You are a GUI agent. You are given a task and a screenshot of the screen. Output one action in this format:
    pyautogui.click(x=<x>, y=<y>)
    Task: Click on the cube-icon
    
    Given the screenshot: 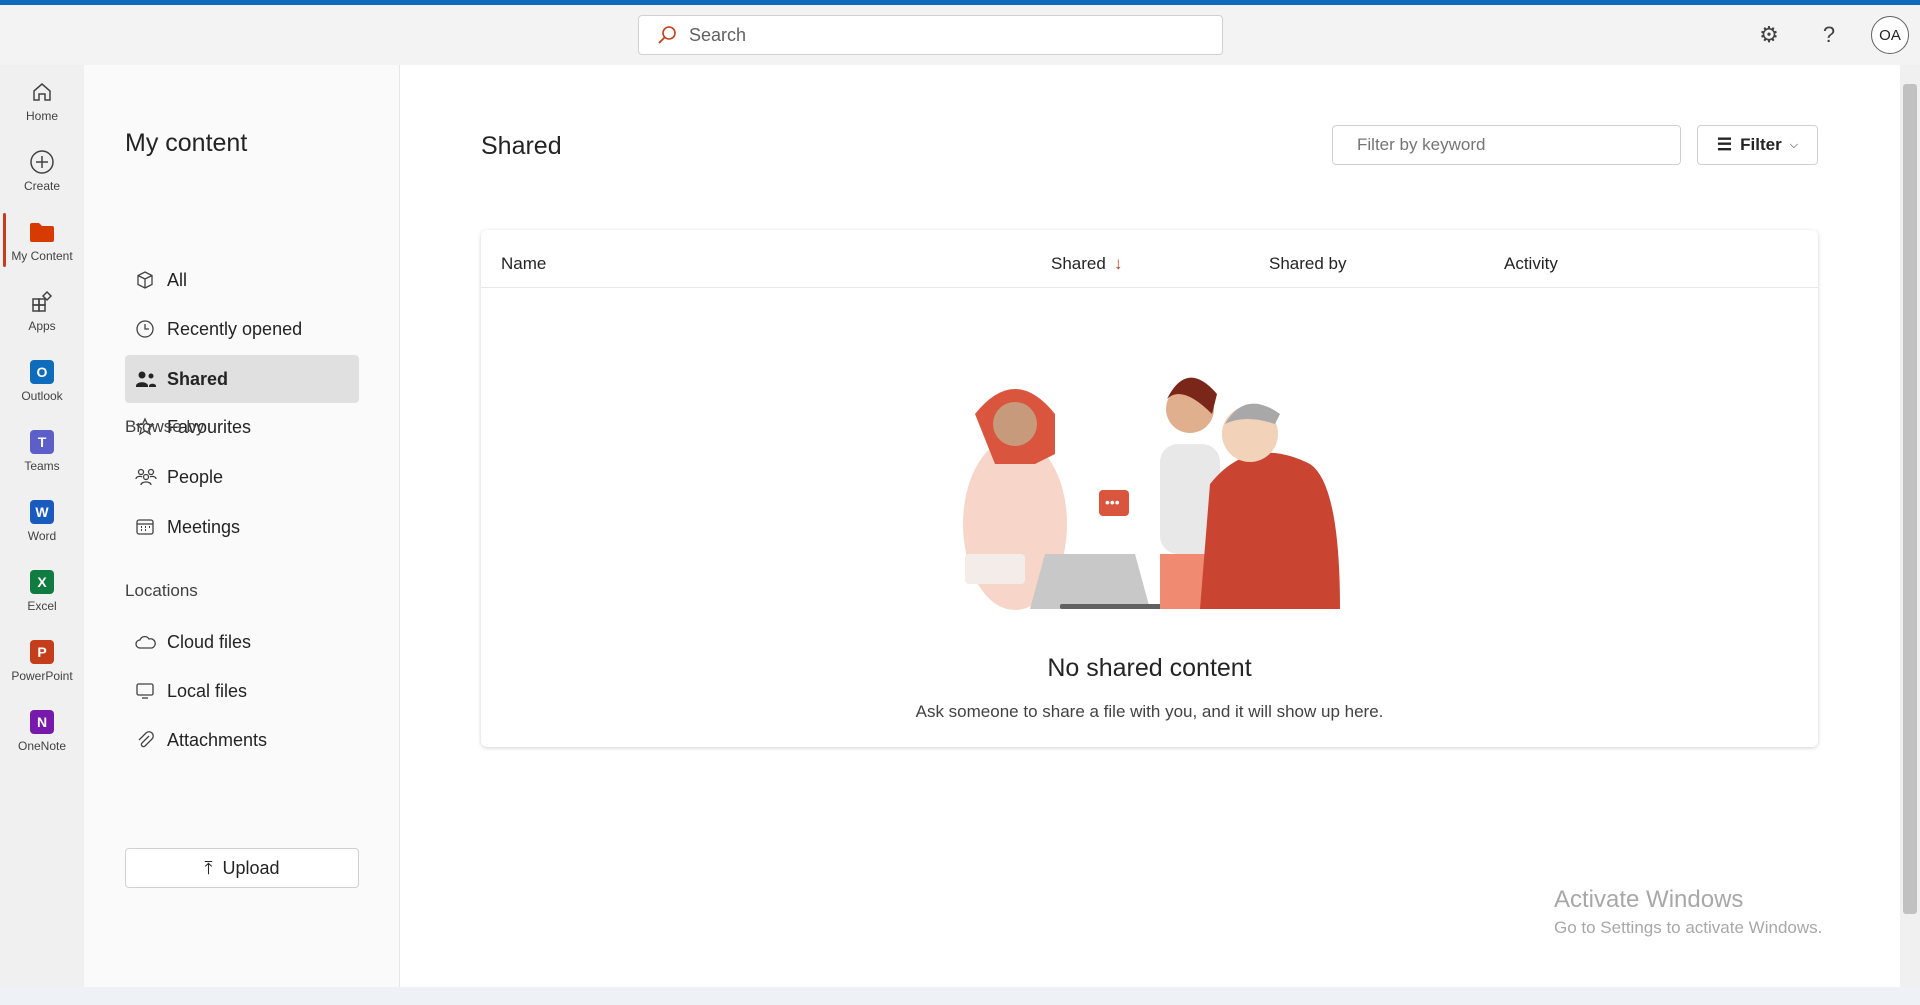 What is the action you would take?
    pyautogui.click(x=147, y=280)
    